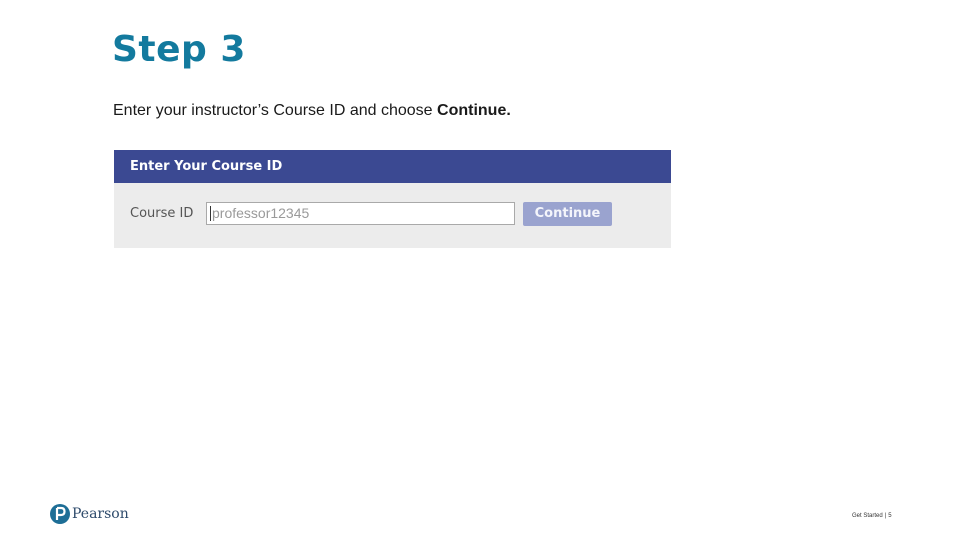  Describe the element at coordinates (867, 516) in the screenshot. I see `footer-section: Get Started` at that location.